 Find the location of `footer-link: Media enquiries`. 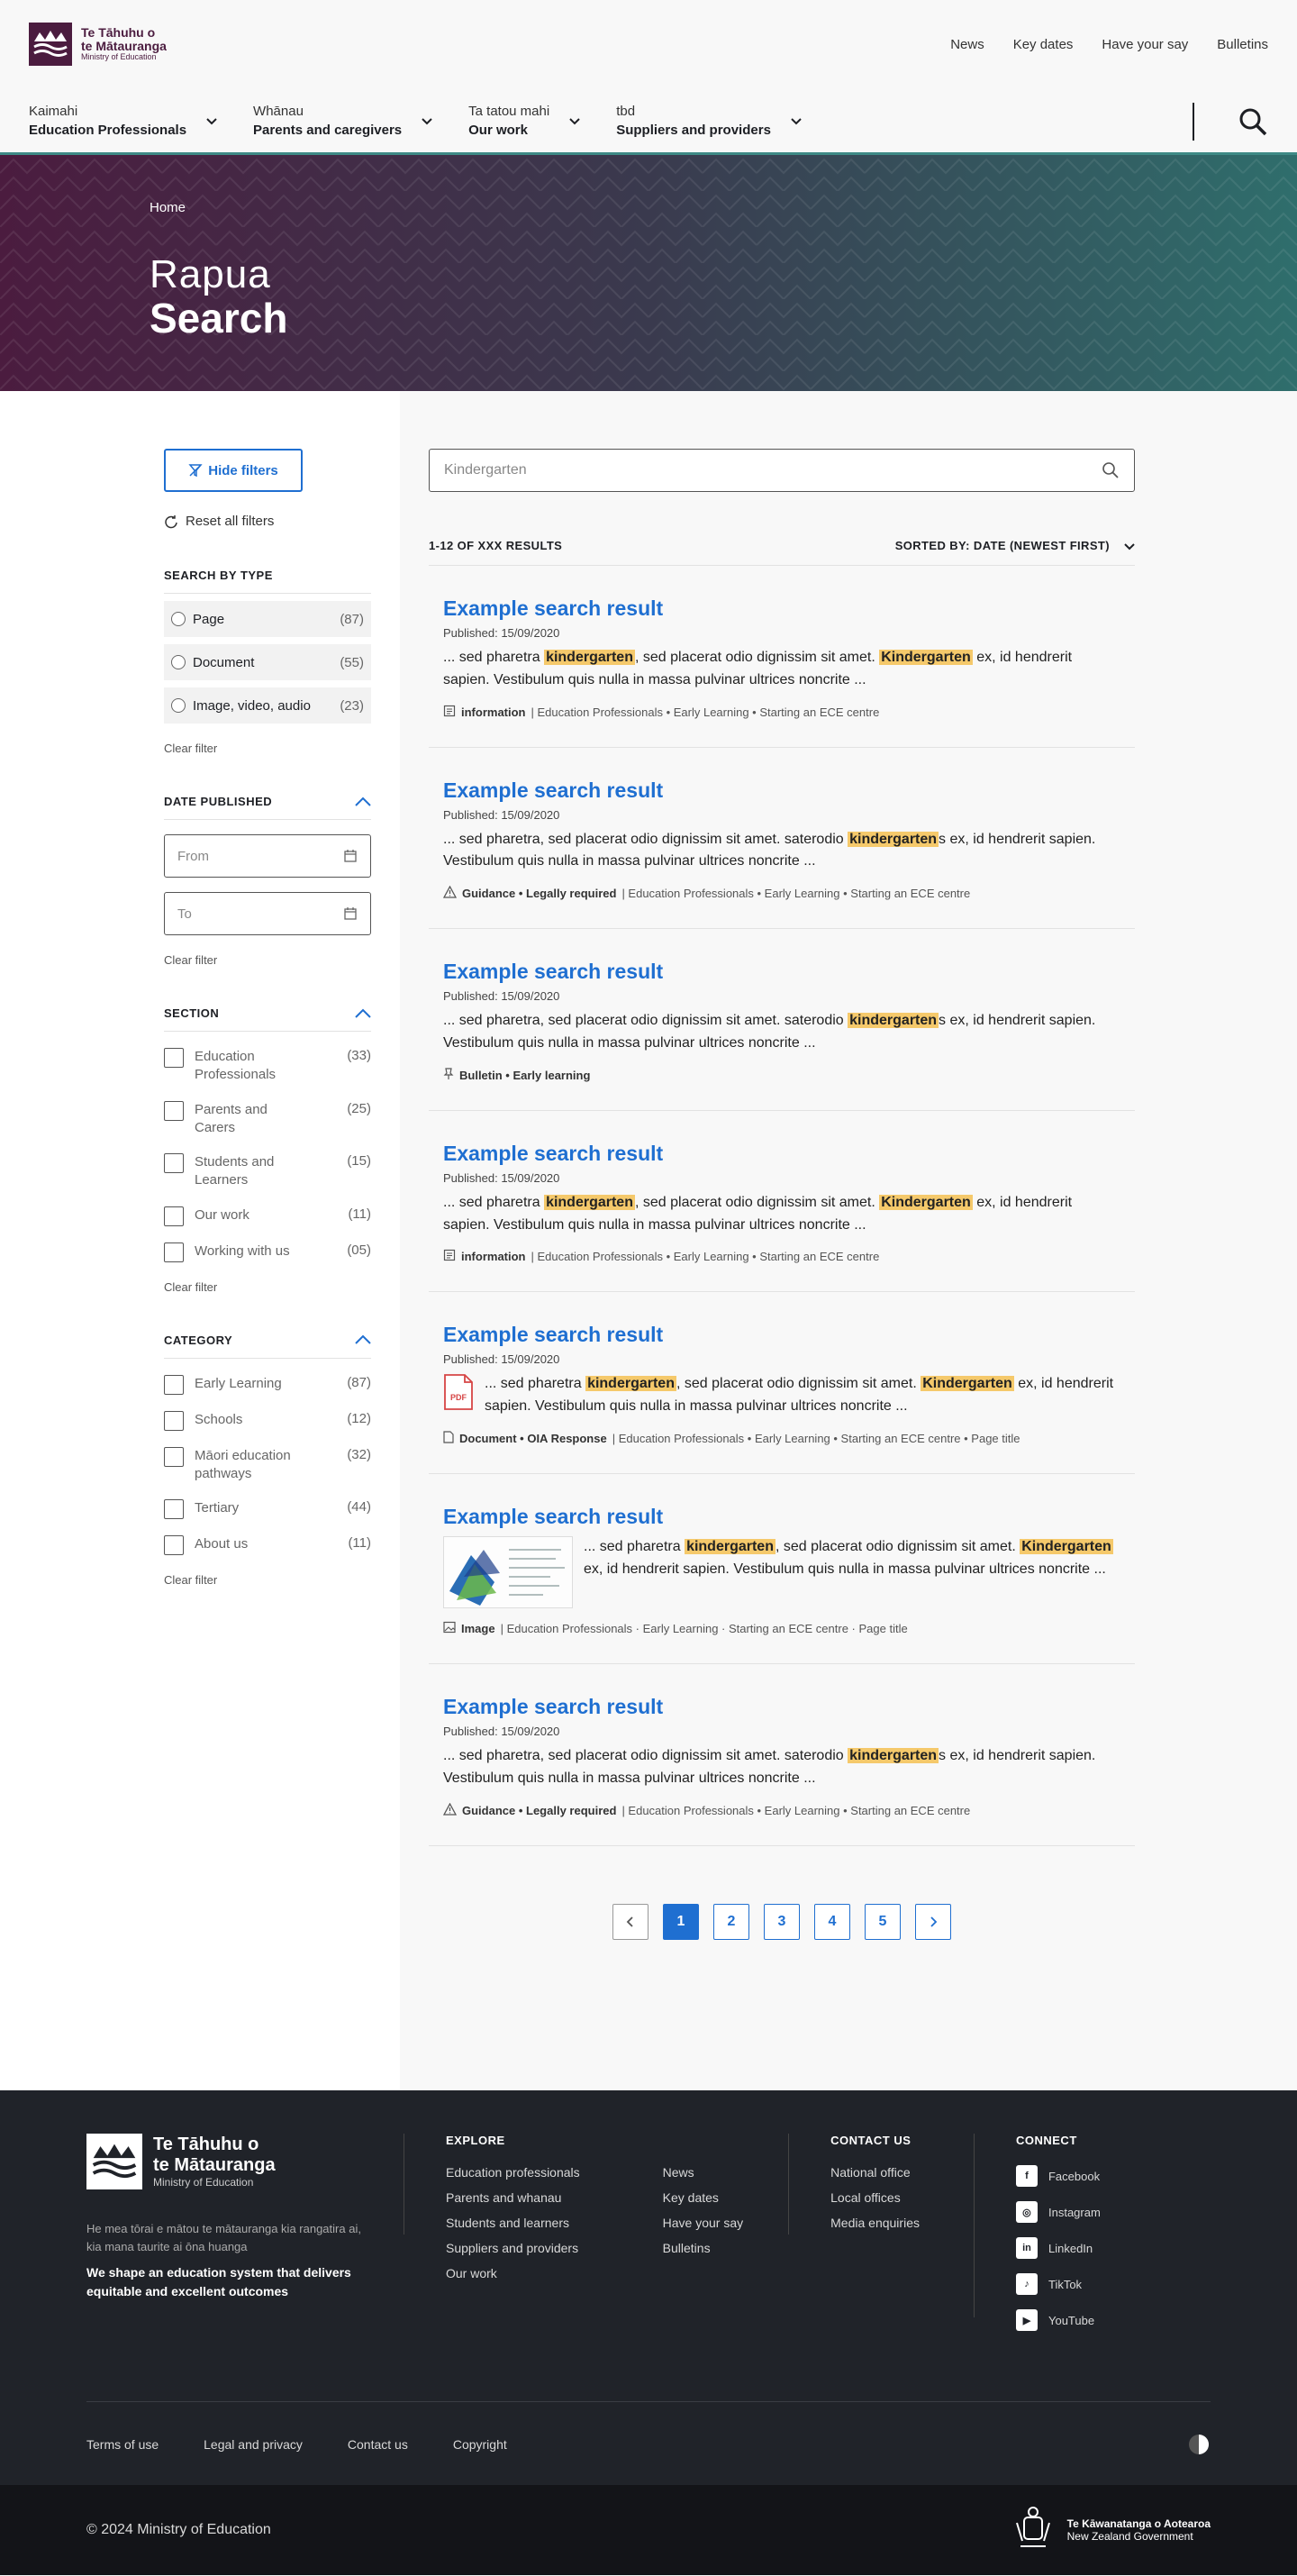

footer-link: Media enquiries is located at coordinates (875, 2223).